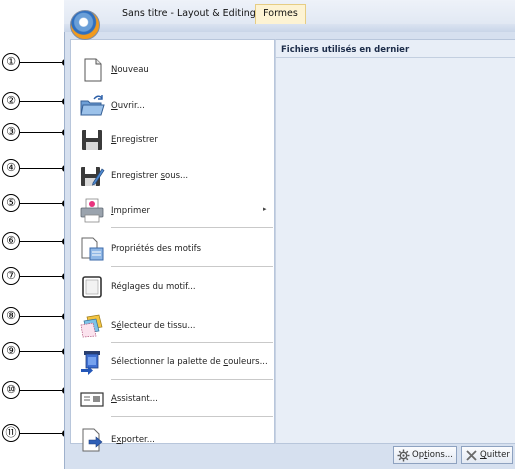 The width and height of the screenshot is (515, 469). I want to click on callout-number: ⑦, so click(11, 276).